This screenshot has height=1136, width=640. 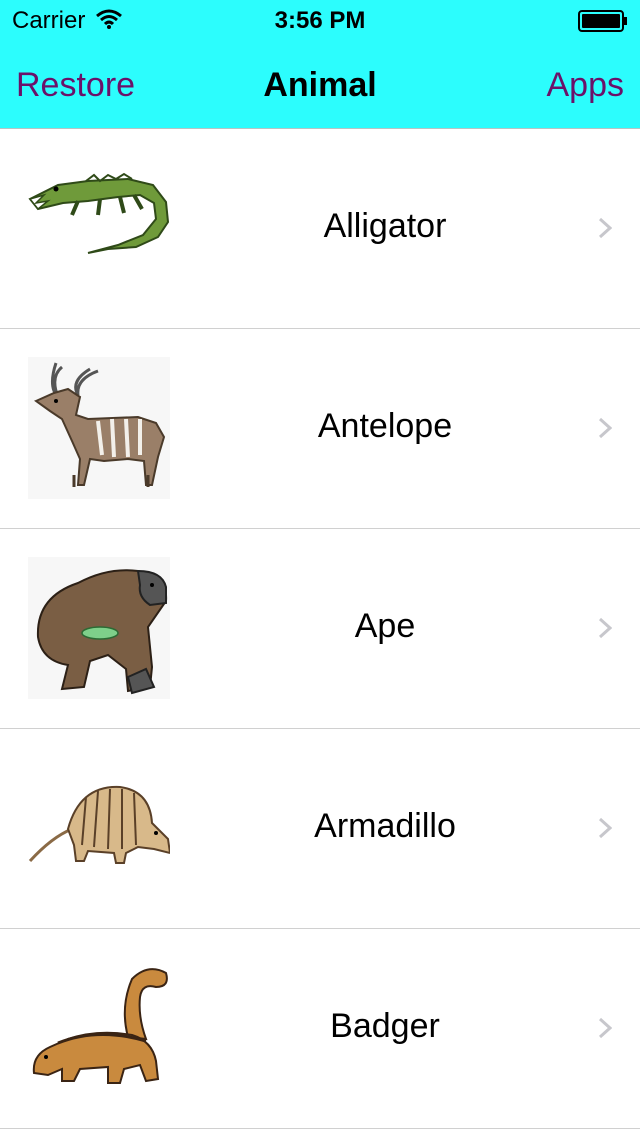 I want to click on animal-name: Armadillo, so click(x=385, y=826).